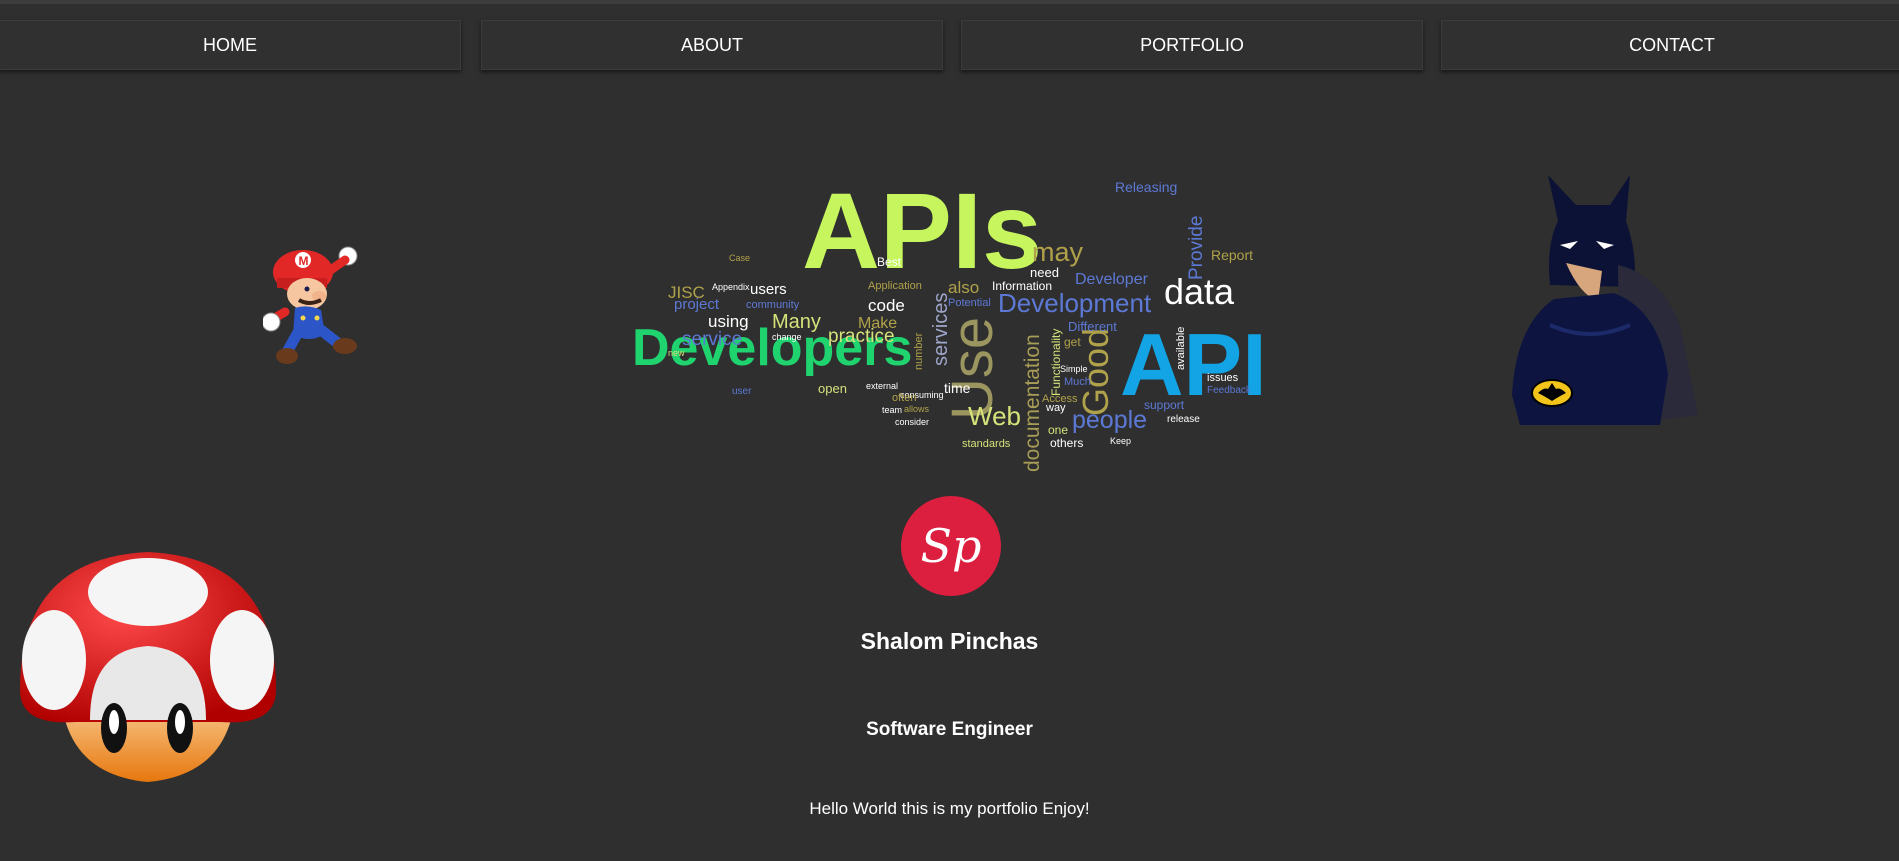 This screenshot has height=861, width=1899. What do you see at coordinates (919, 351) in the screenshot?
I see `svg-text: number` at bounding box center [919, 351].